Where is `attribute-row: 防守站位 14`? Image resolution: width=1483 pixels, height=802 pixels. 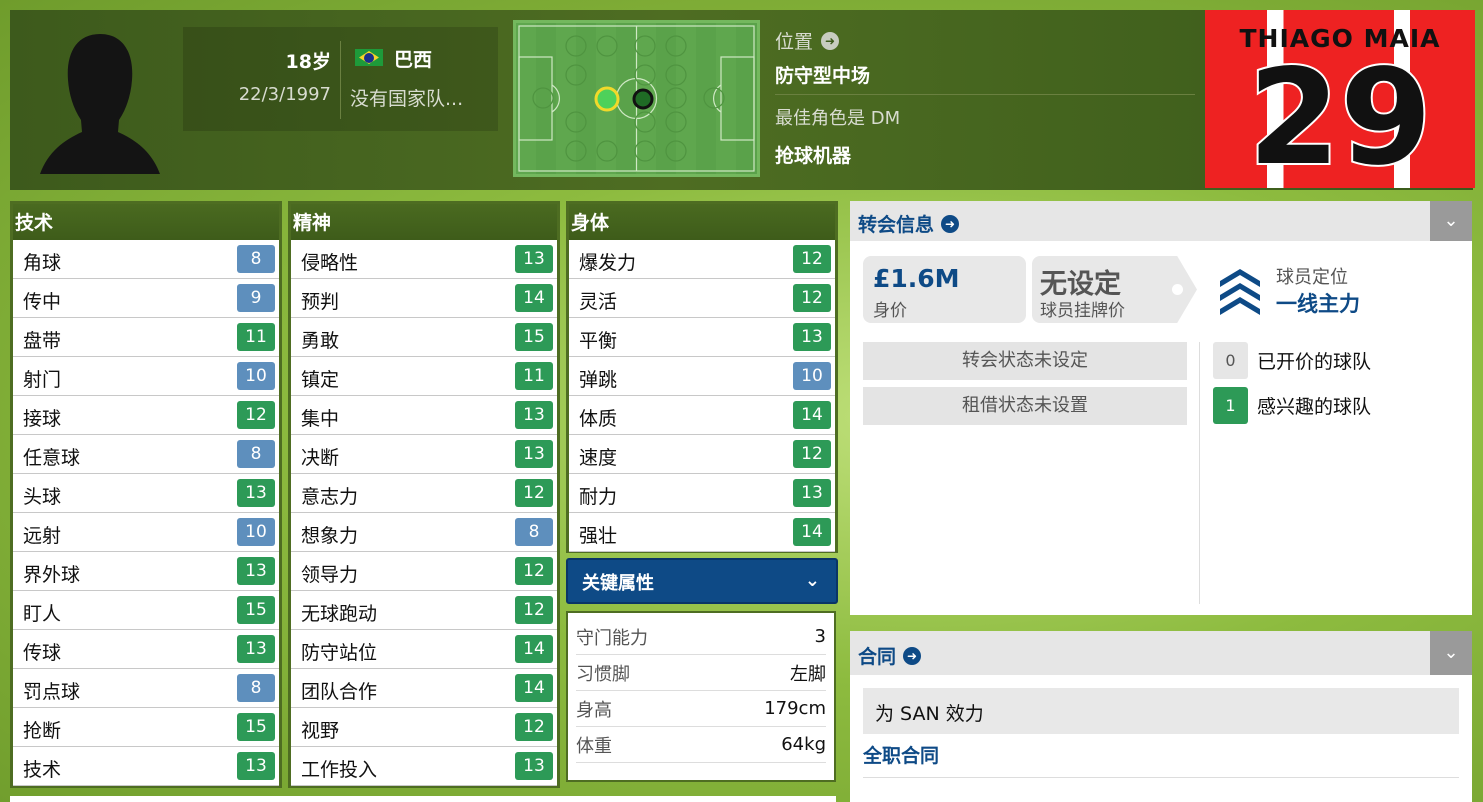
attribute-row: 防守站位 14 is located at coordinates (424, 649).